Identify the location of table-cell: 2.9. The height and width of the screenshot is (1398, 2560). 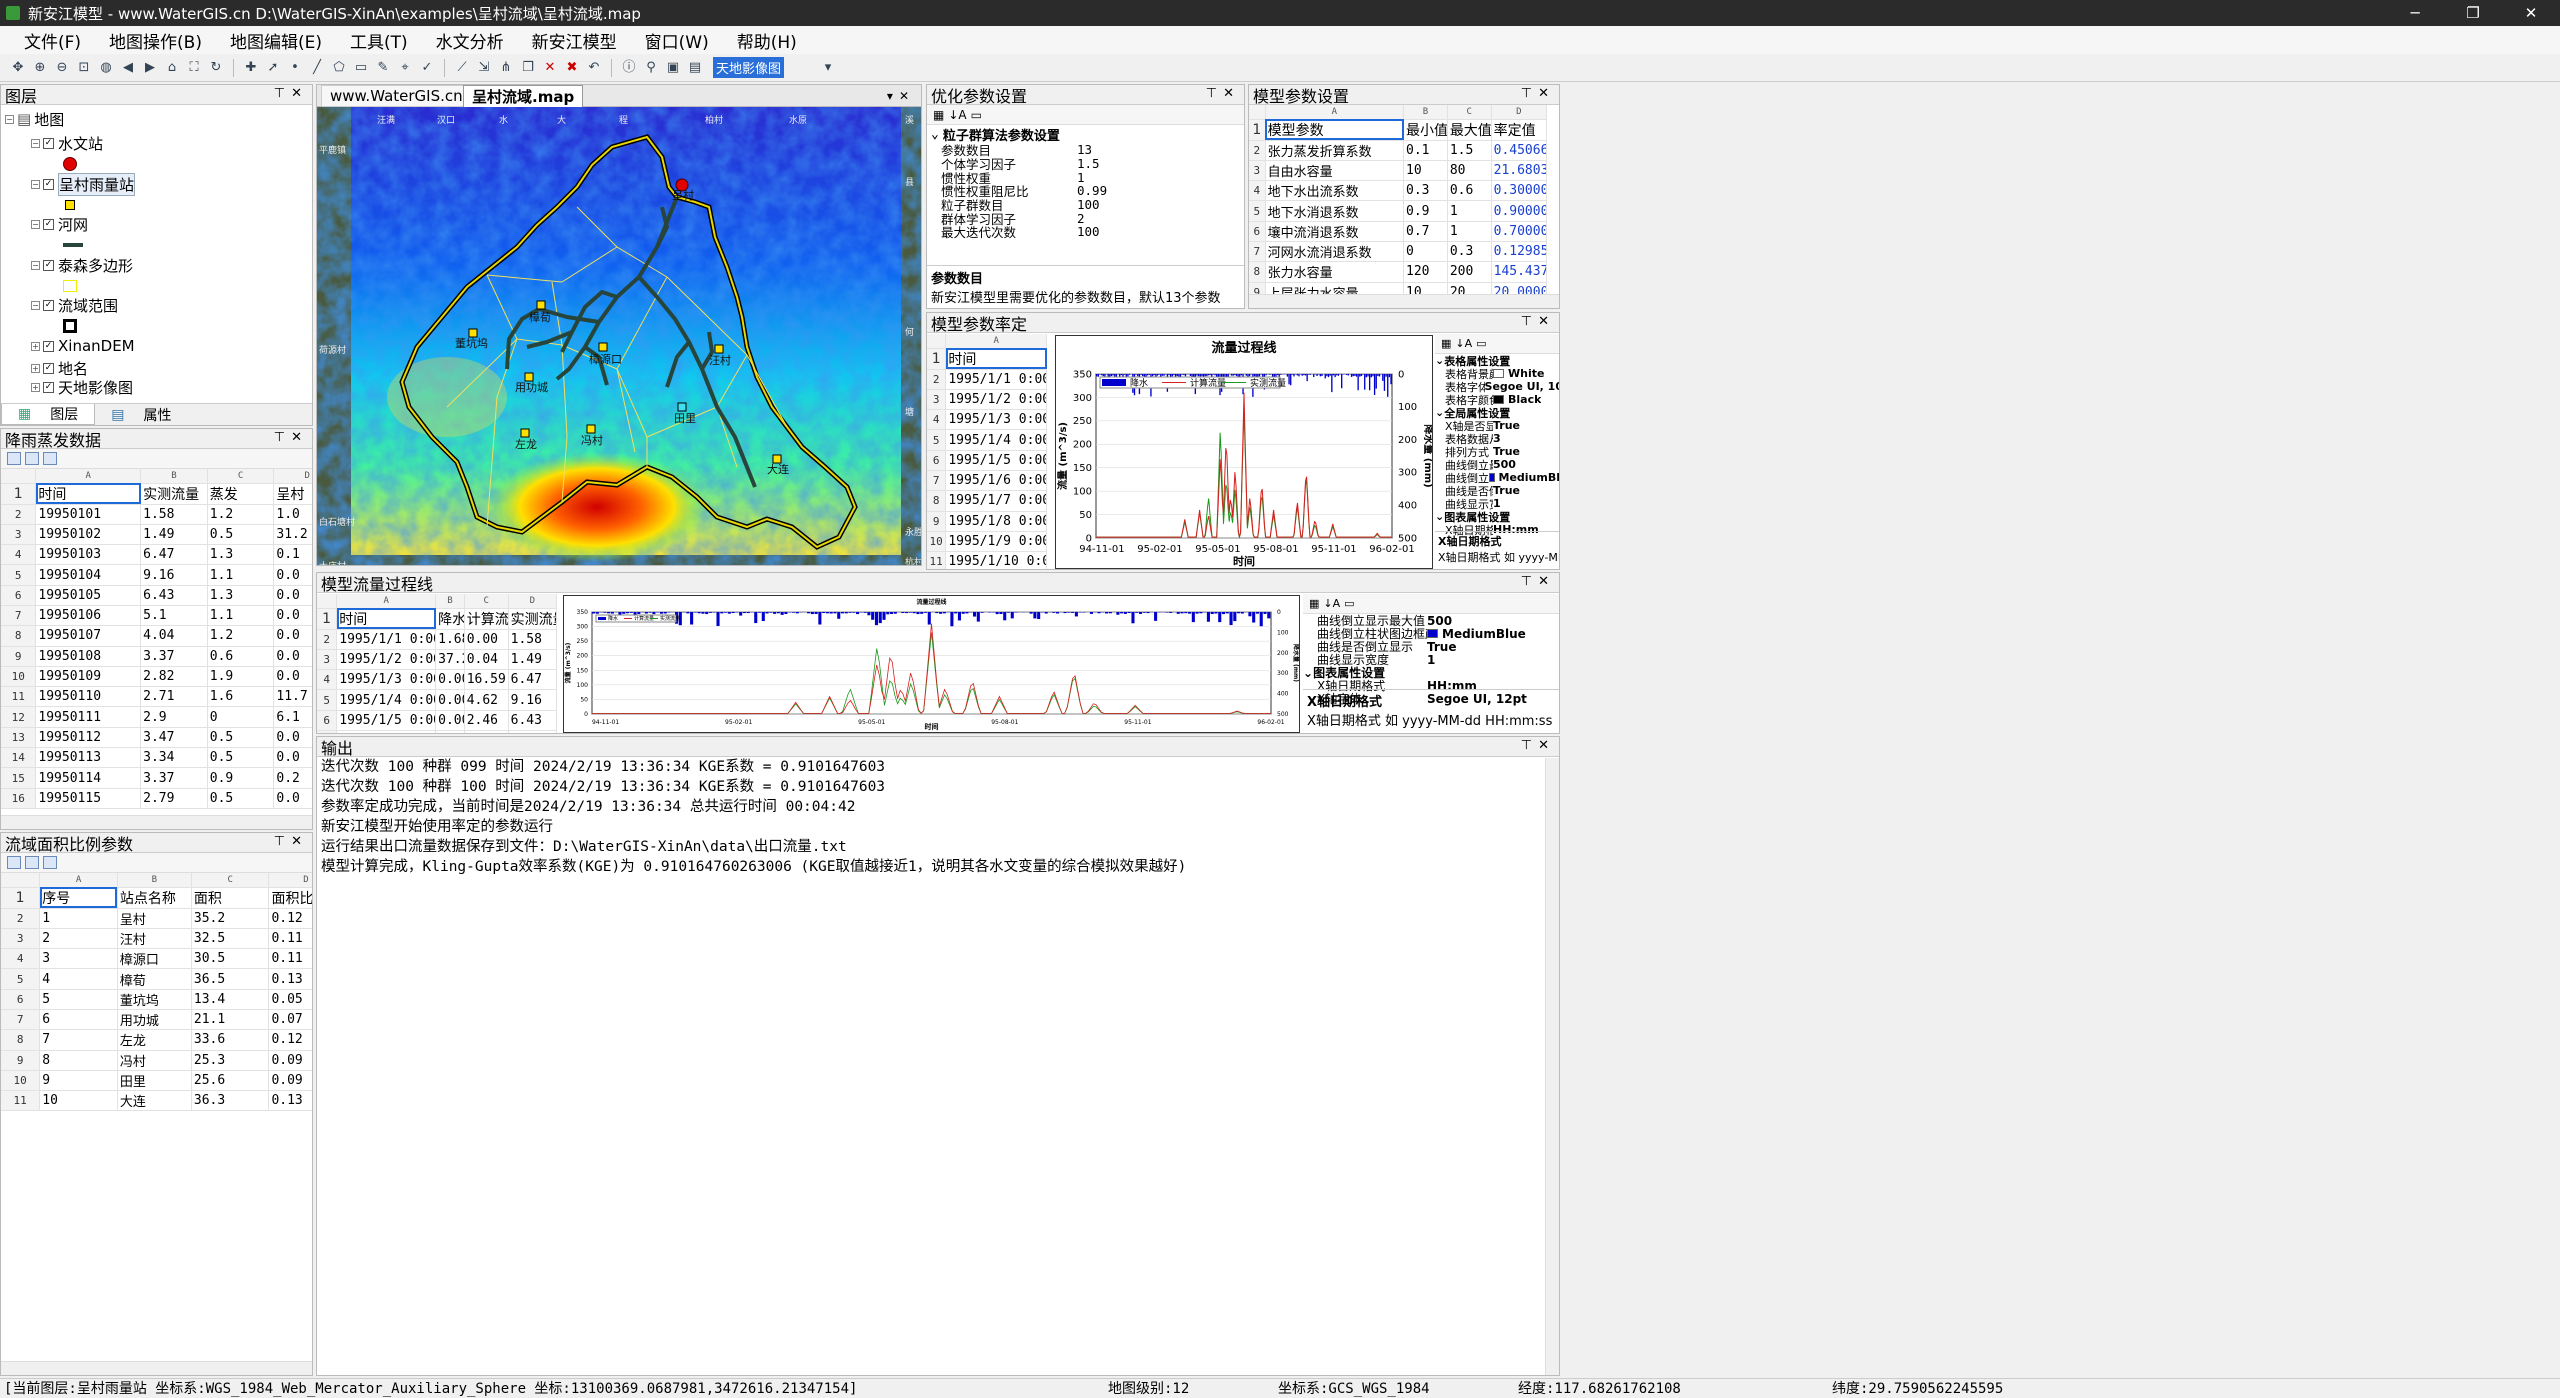
(174, 717).